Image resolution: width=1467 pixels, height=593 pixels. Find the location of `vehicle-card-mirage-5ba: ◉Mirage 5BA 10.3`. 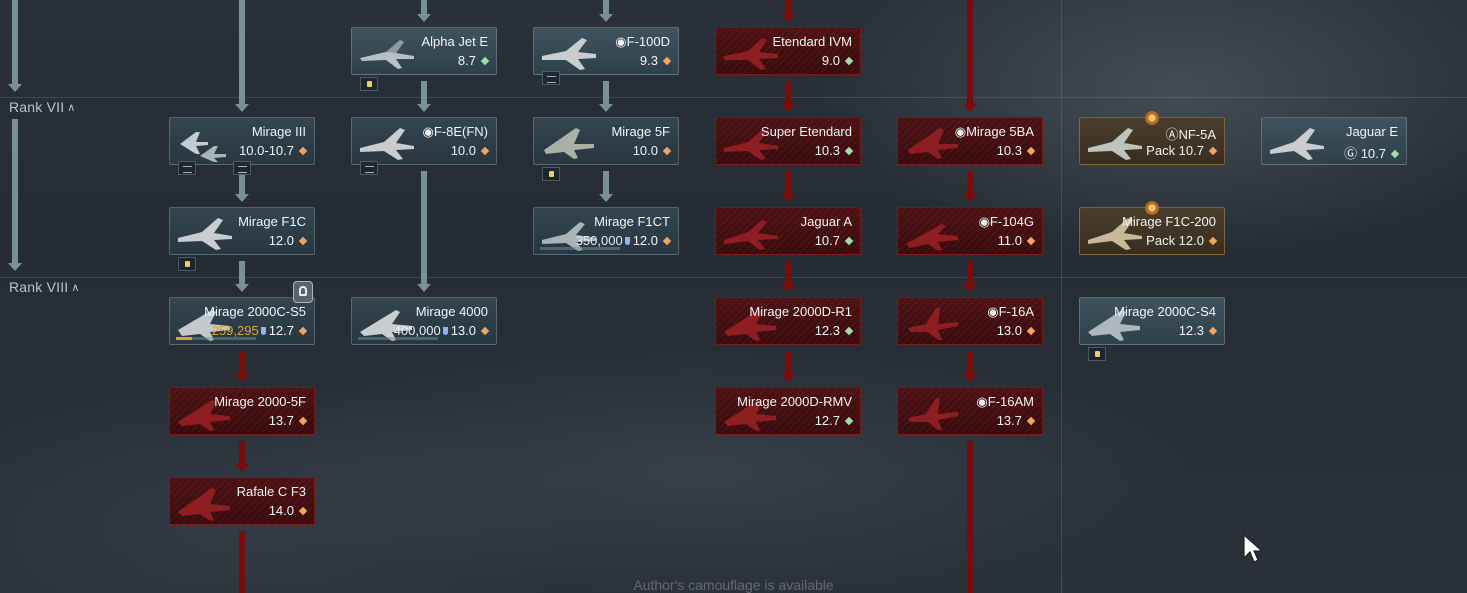

vehicle-card-mirage-5ba: ◉Mirage 5BA 10.3 is located at coordinates (970, 141).